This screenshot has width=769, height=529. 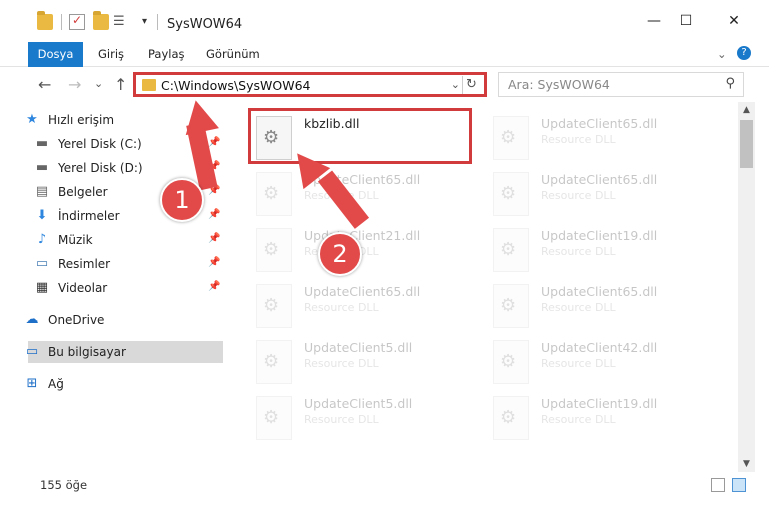 What do you see at coordinates (75, 240) in the screenshot?
I see `sidebar-item-label: Müzik` at bounding box center [75, 240].